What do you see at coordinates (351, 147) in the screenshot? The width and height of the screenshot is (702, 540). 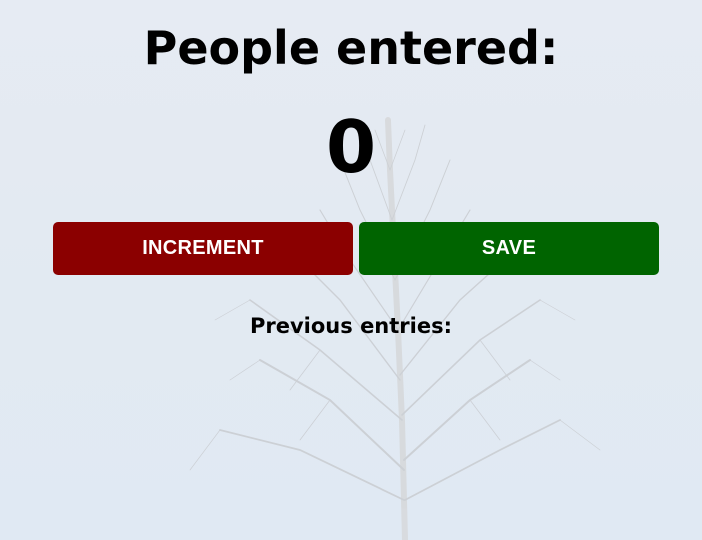 I see `people-count: 0` at bounding box center [351, 147].